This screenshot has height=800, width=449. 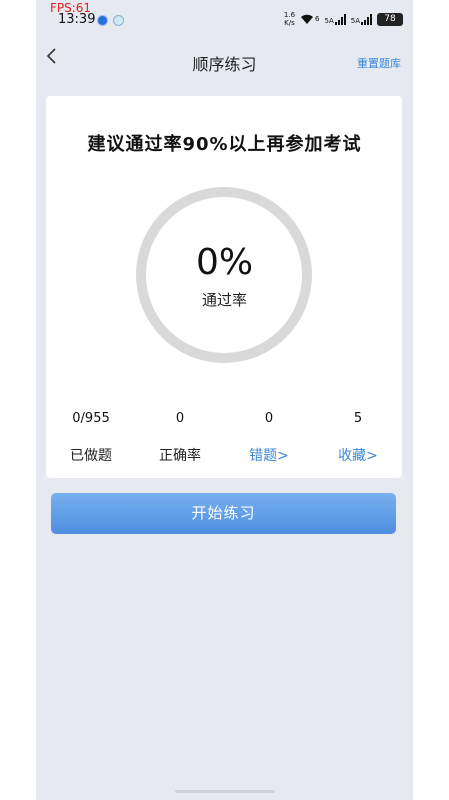 What do you see at coordinates (180, 418) in the screenshot?
I see `accuracy-value: 0` at bounding box center [180, 418].